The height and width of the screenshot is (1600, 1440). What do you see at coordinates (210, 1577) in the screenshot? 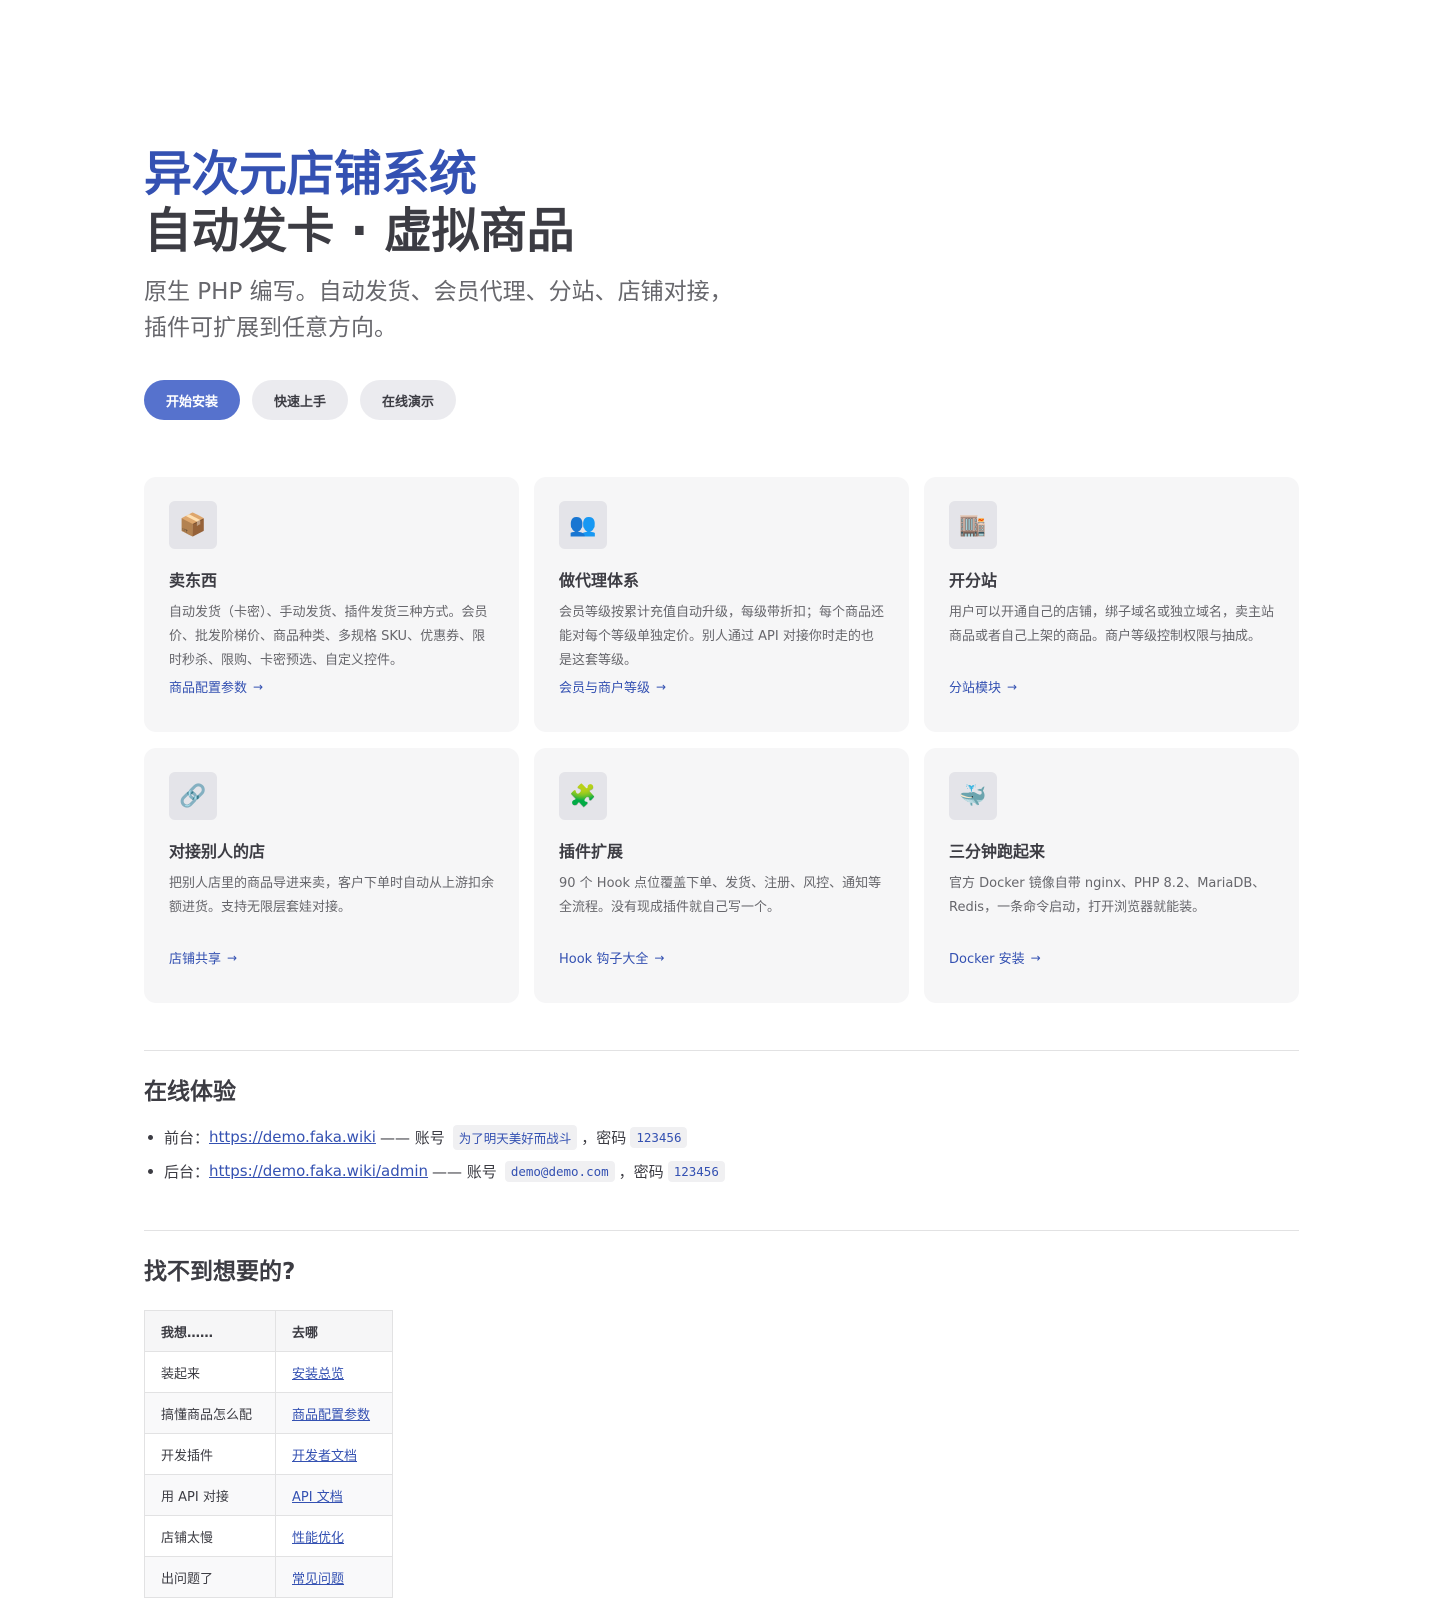
I see `table-cell: 出问题了` at bounding box center [210, 1577].